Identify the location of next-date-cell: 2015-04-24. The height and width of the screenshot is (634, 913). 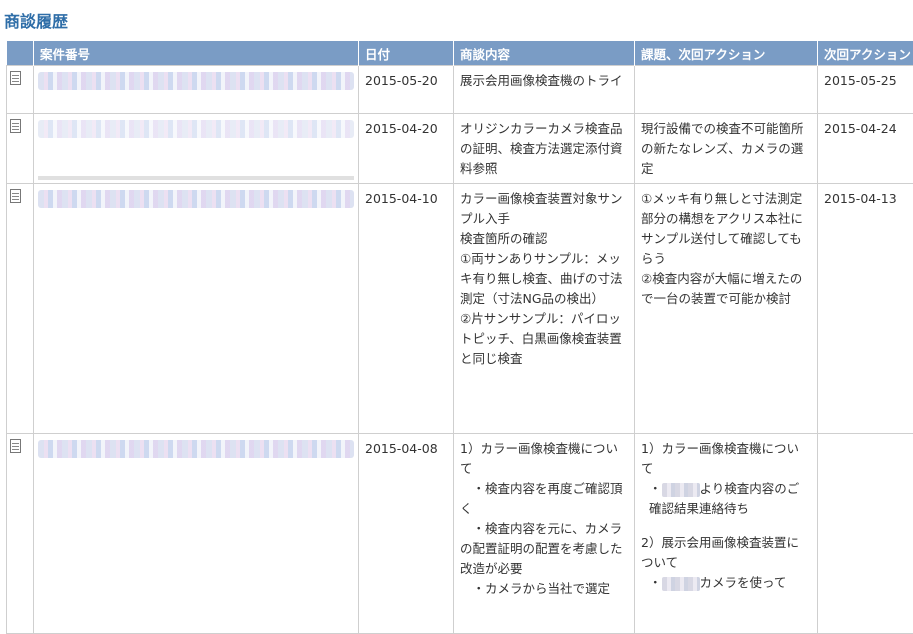
(865, 149).